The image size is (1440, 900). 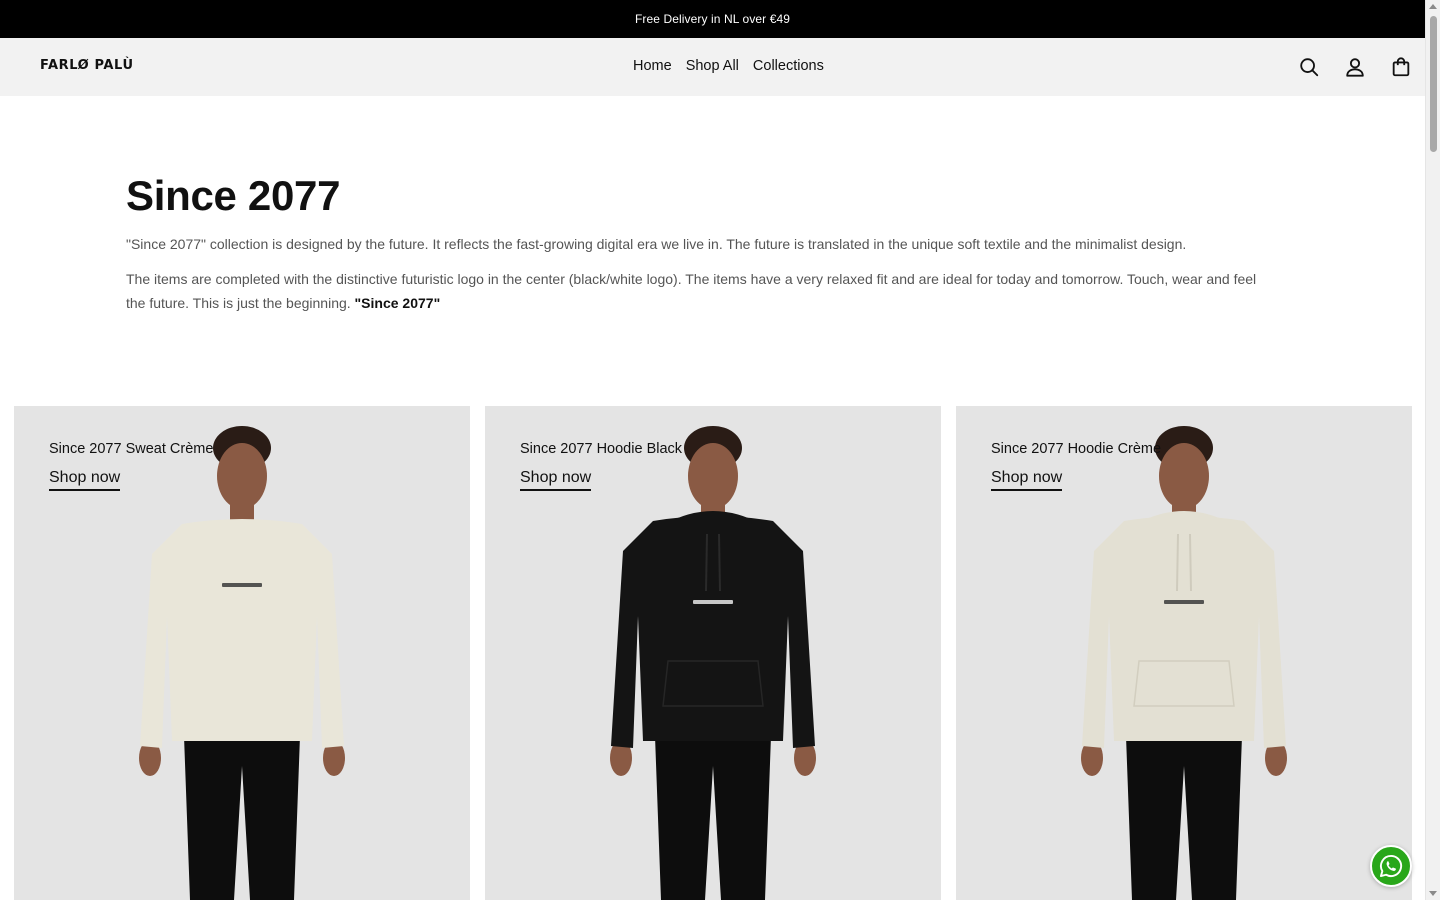 I want to click on scroll-up-arrow-icon, so click(x=1433, y=6).